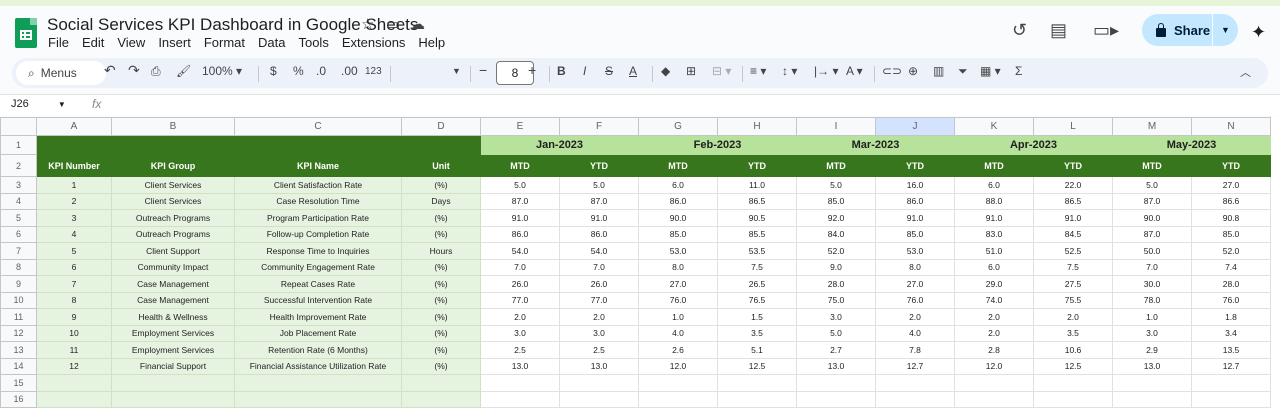 This screenshot has height=412, width=1280. I want to click on menus-search-button: ⌕ Menus, so click(61, 73).